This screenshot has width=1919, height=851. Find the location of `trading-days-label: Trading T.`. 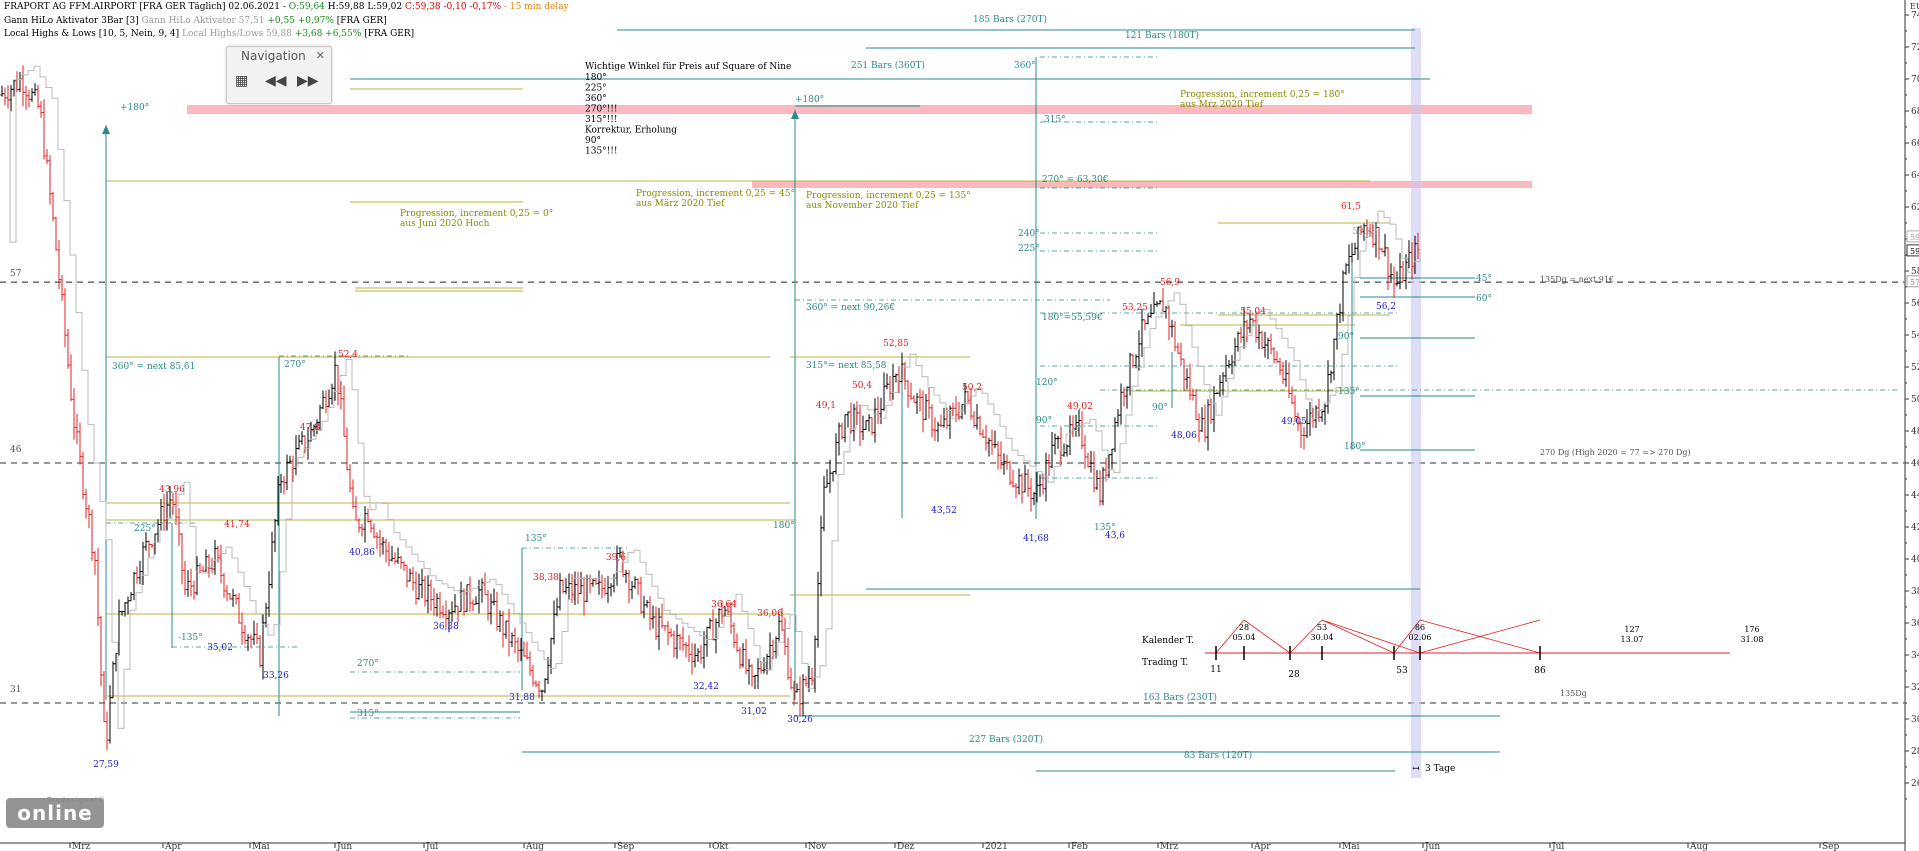

trading-days-label: Trading T. is located at coordinates (1165, 663).